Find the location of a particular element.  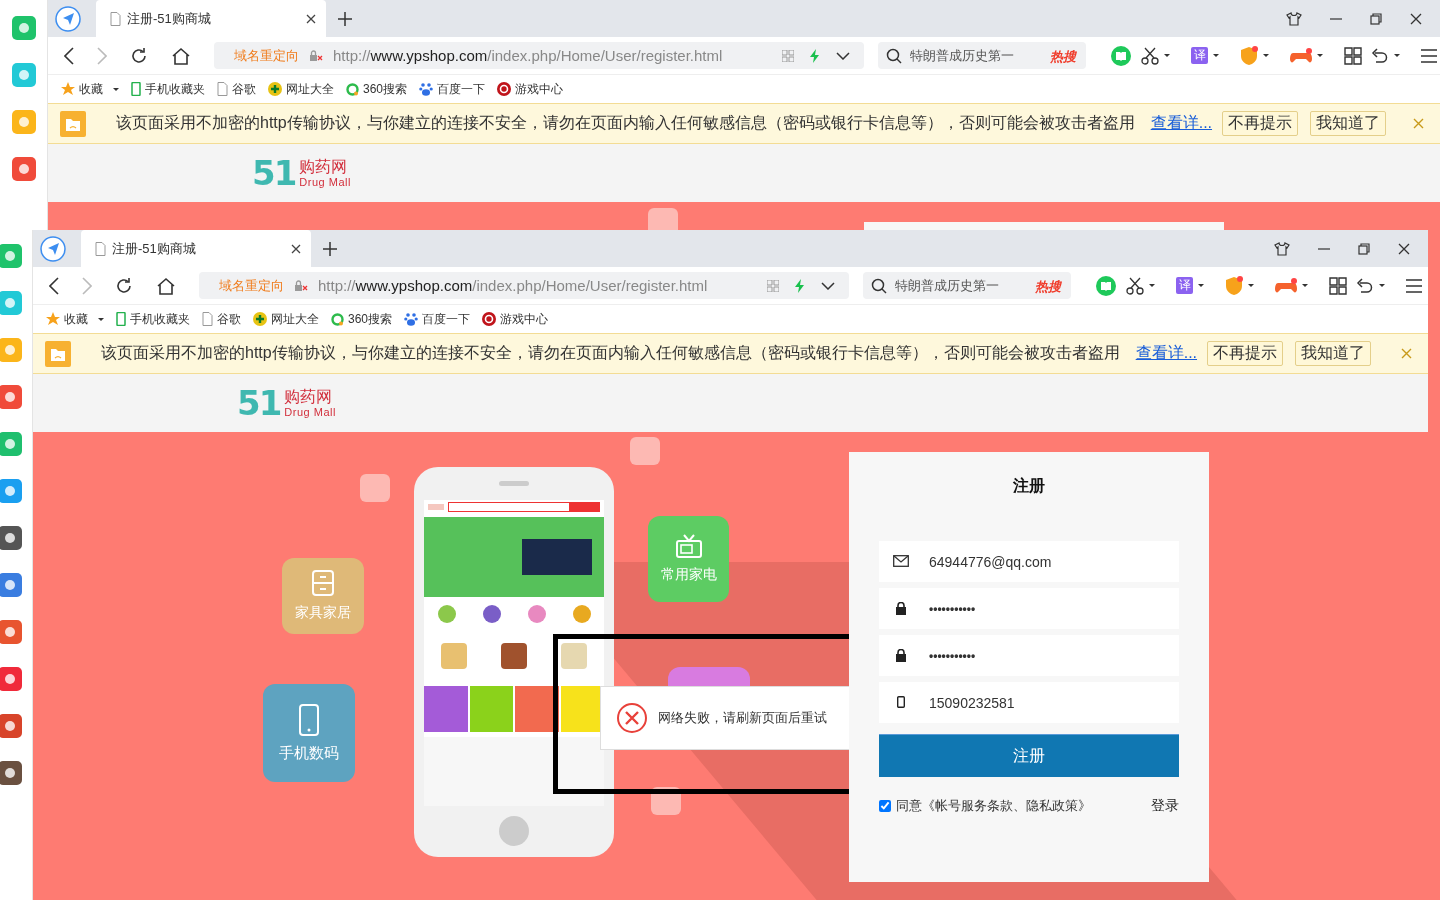

search-icon is located at coordinates (894, 56).